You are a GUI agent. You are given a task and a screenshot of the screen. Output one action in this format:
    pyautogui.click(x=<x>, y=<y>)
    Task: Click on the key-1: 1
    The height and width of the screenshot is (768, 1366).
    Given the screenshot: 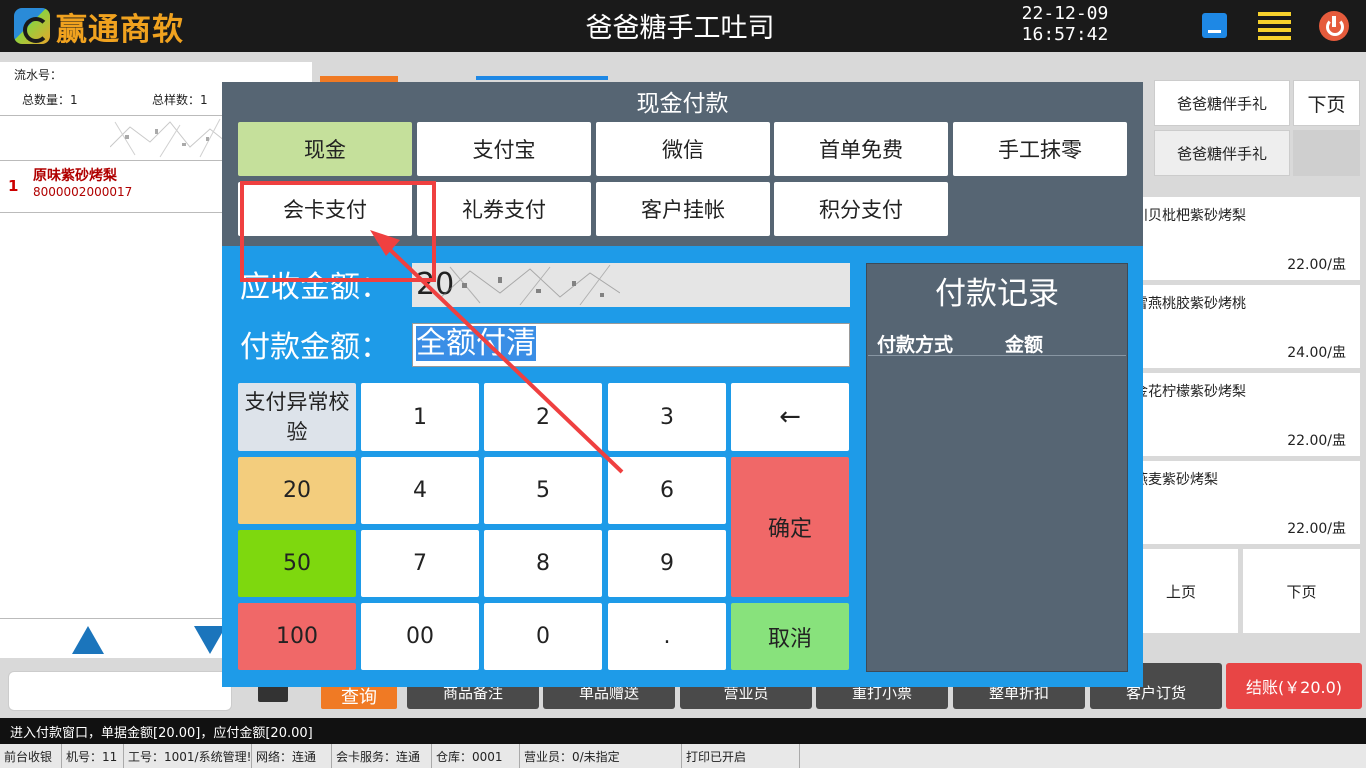 What is the action you would take?
    pyautogui.click(x=420, y=417)
    